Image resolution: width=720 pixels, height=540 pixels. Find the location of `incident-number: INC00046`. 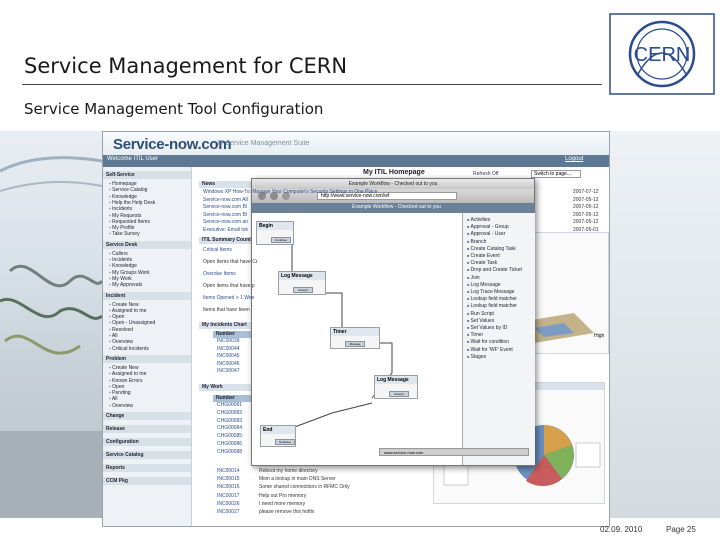

incident-number: INC00046 is located at coordinates (228, 364).